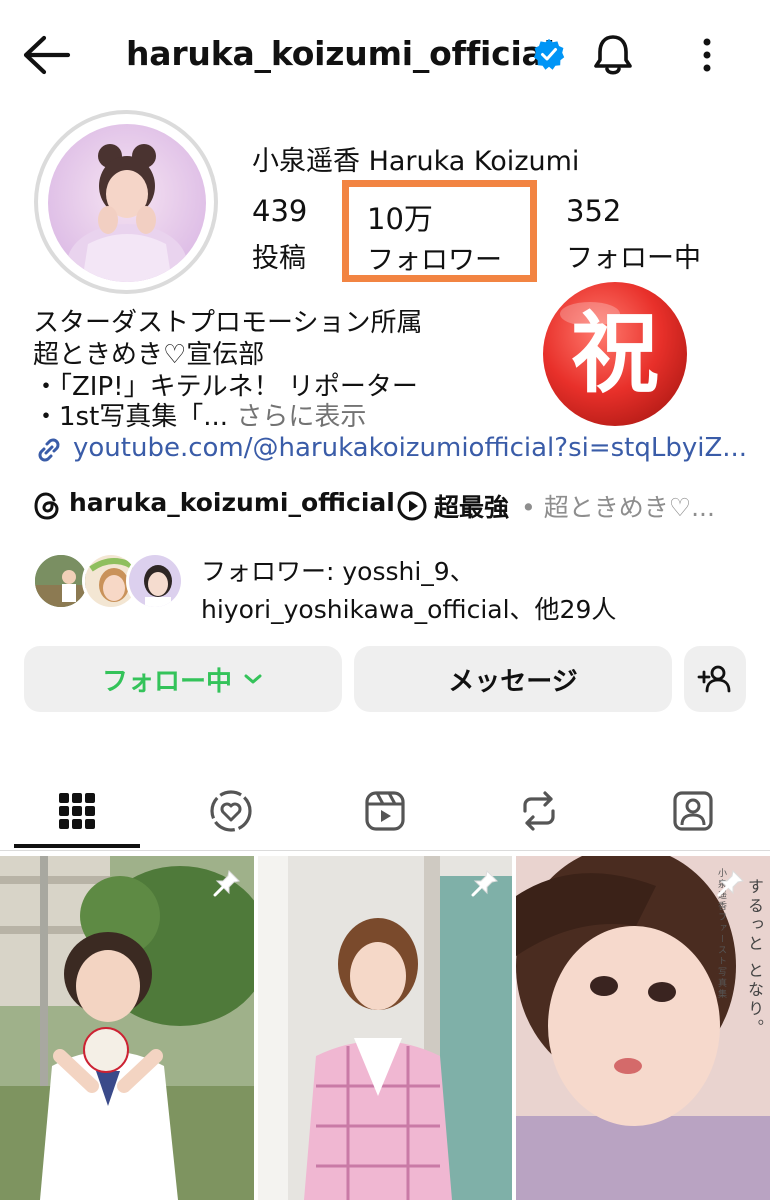 Image resolution: width=770 pixels, height=1200 pixels. I want to click on heart-circle-icon, so click(231, 811).